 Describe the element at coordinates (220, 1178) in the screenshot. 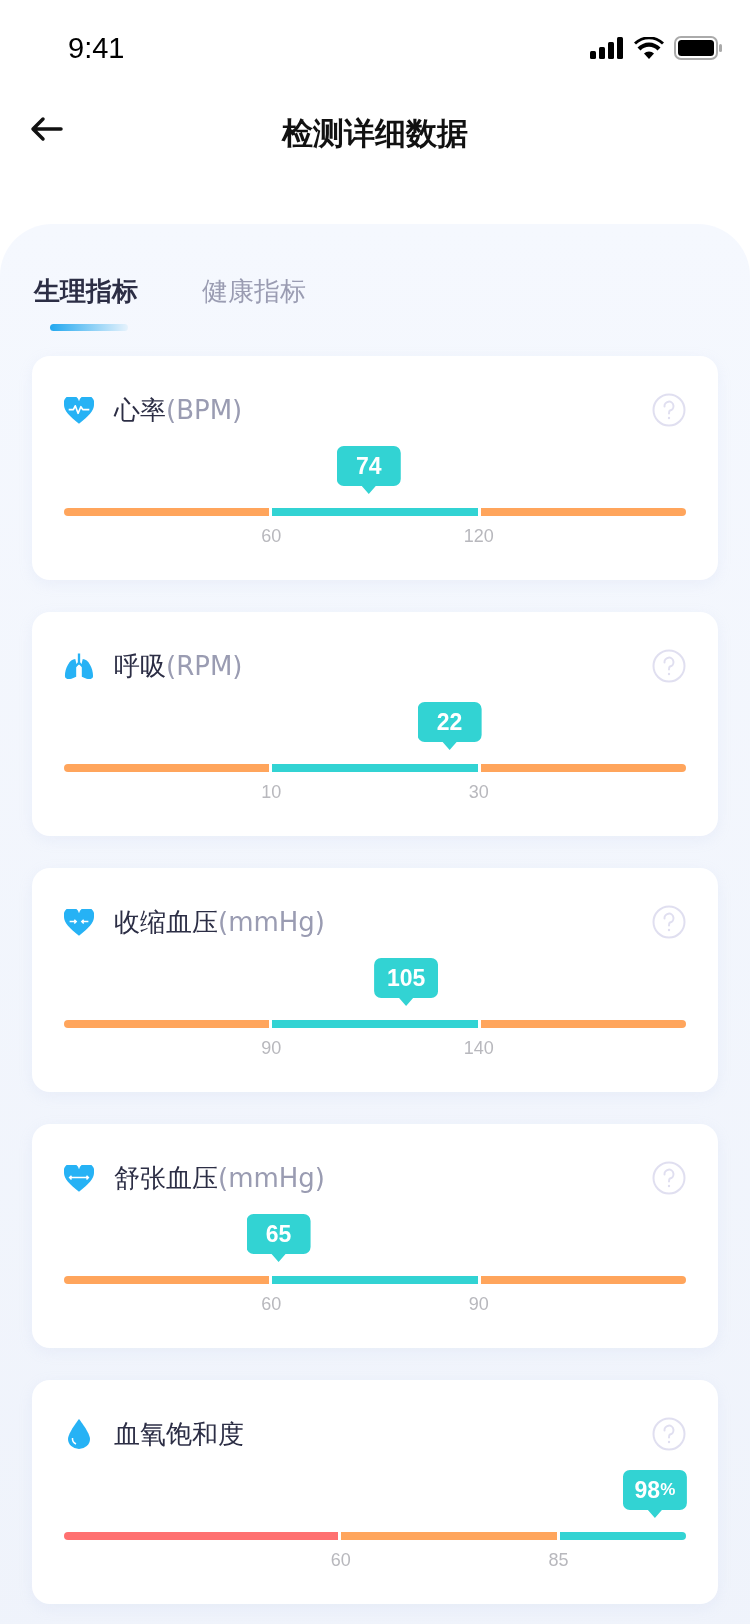

I see `metric-title: 舒张血压(mmHg)` at that location.